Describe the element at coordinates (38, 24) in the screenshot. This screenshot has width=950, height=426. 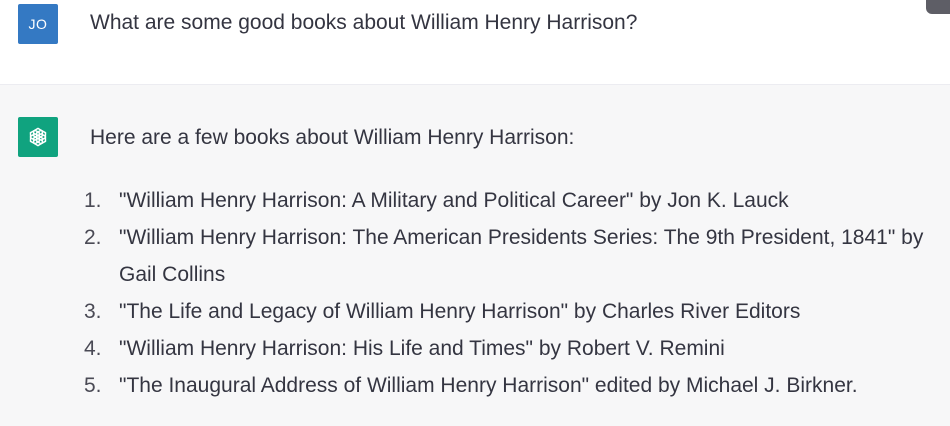
I see `user-avatar: JO` at that location.